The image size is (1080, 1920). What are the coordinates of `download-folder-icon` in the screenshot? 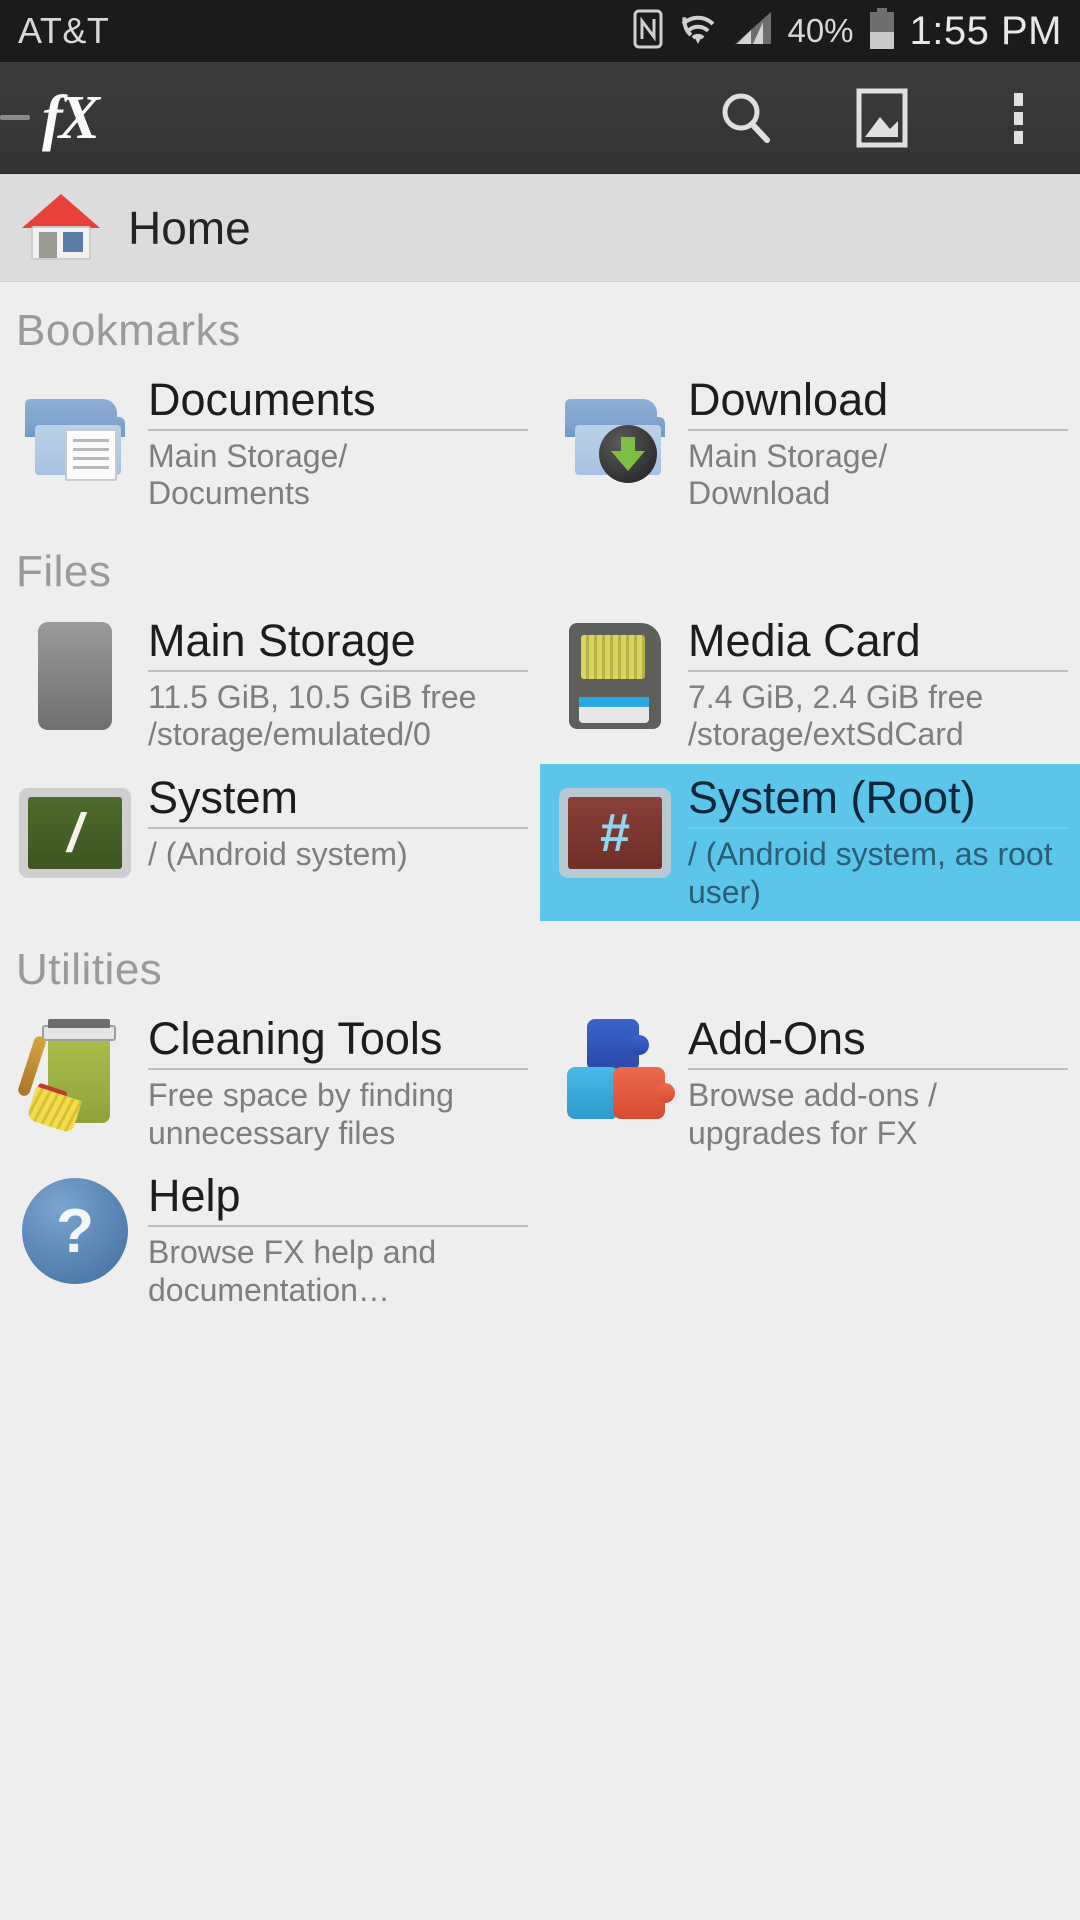 It's located at (615, 435).